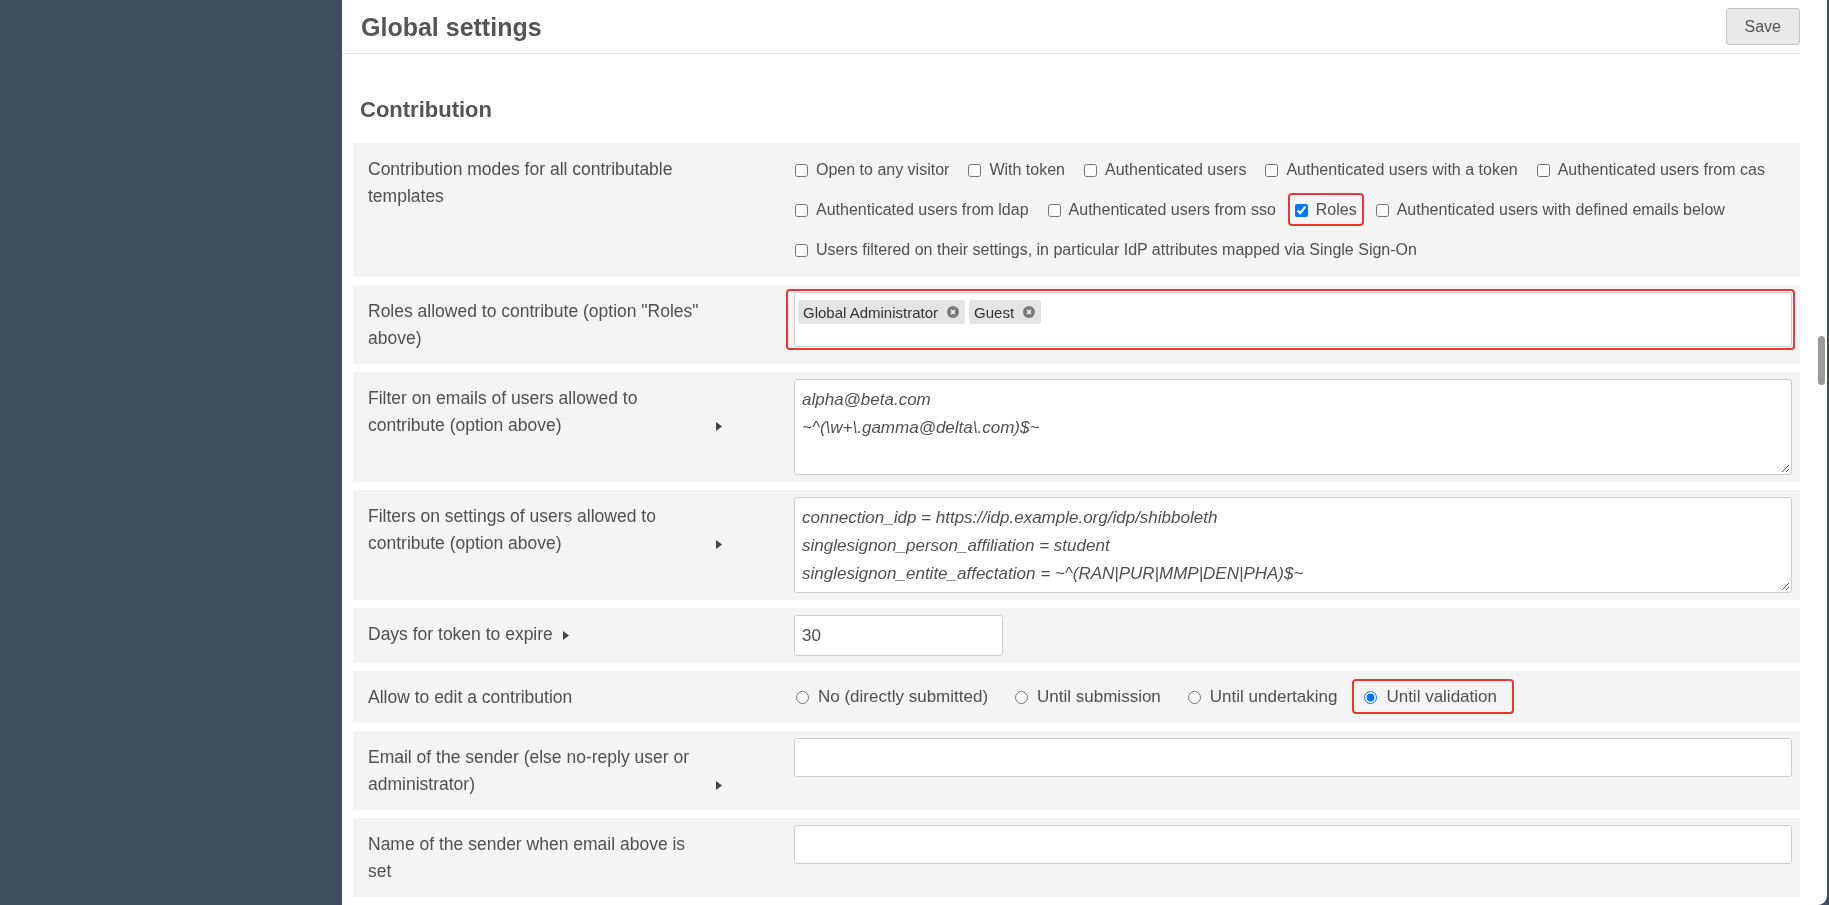  Describe the element at coordinates (1273, 696) in the screenshot. I see `radio-label: Until undertaking` at that location.